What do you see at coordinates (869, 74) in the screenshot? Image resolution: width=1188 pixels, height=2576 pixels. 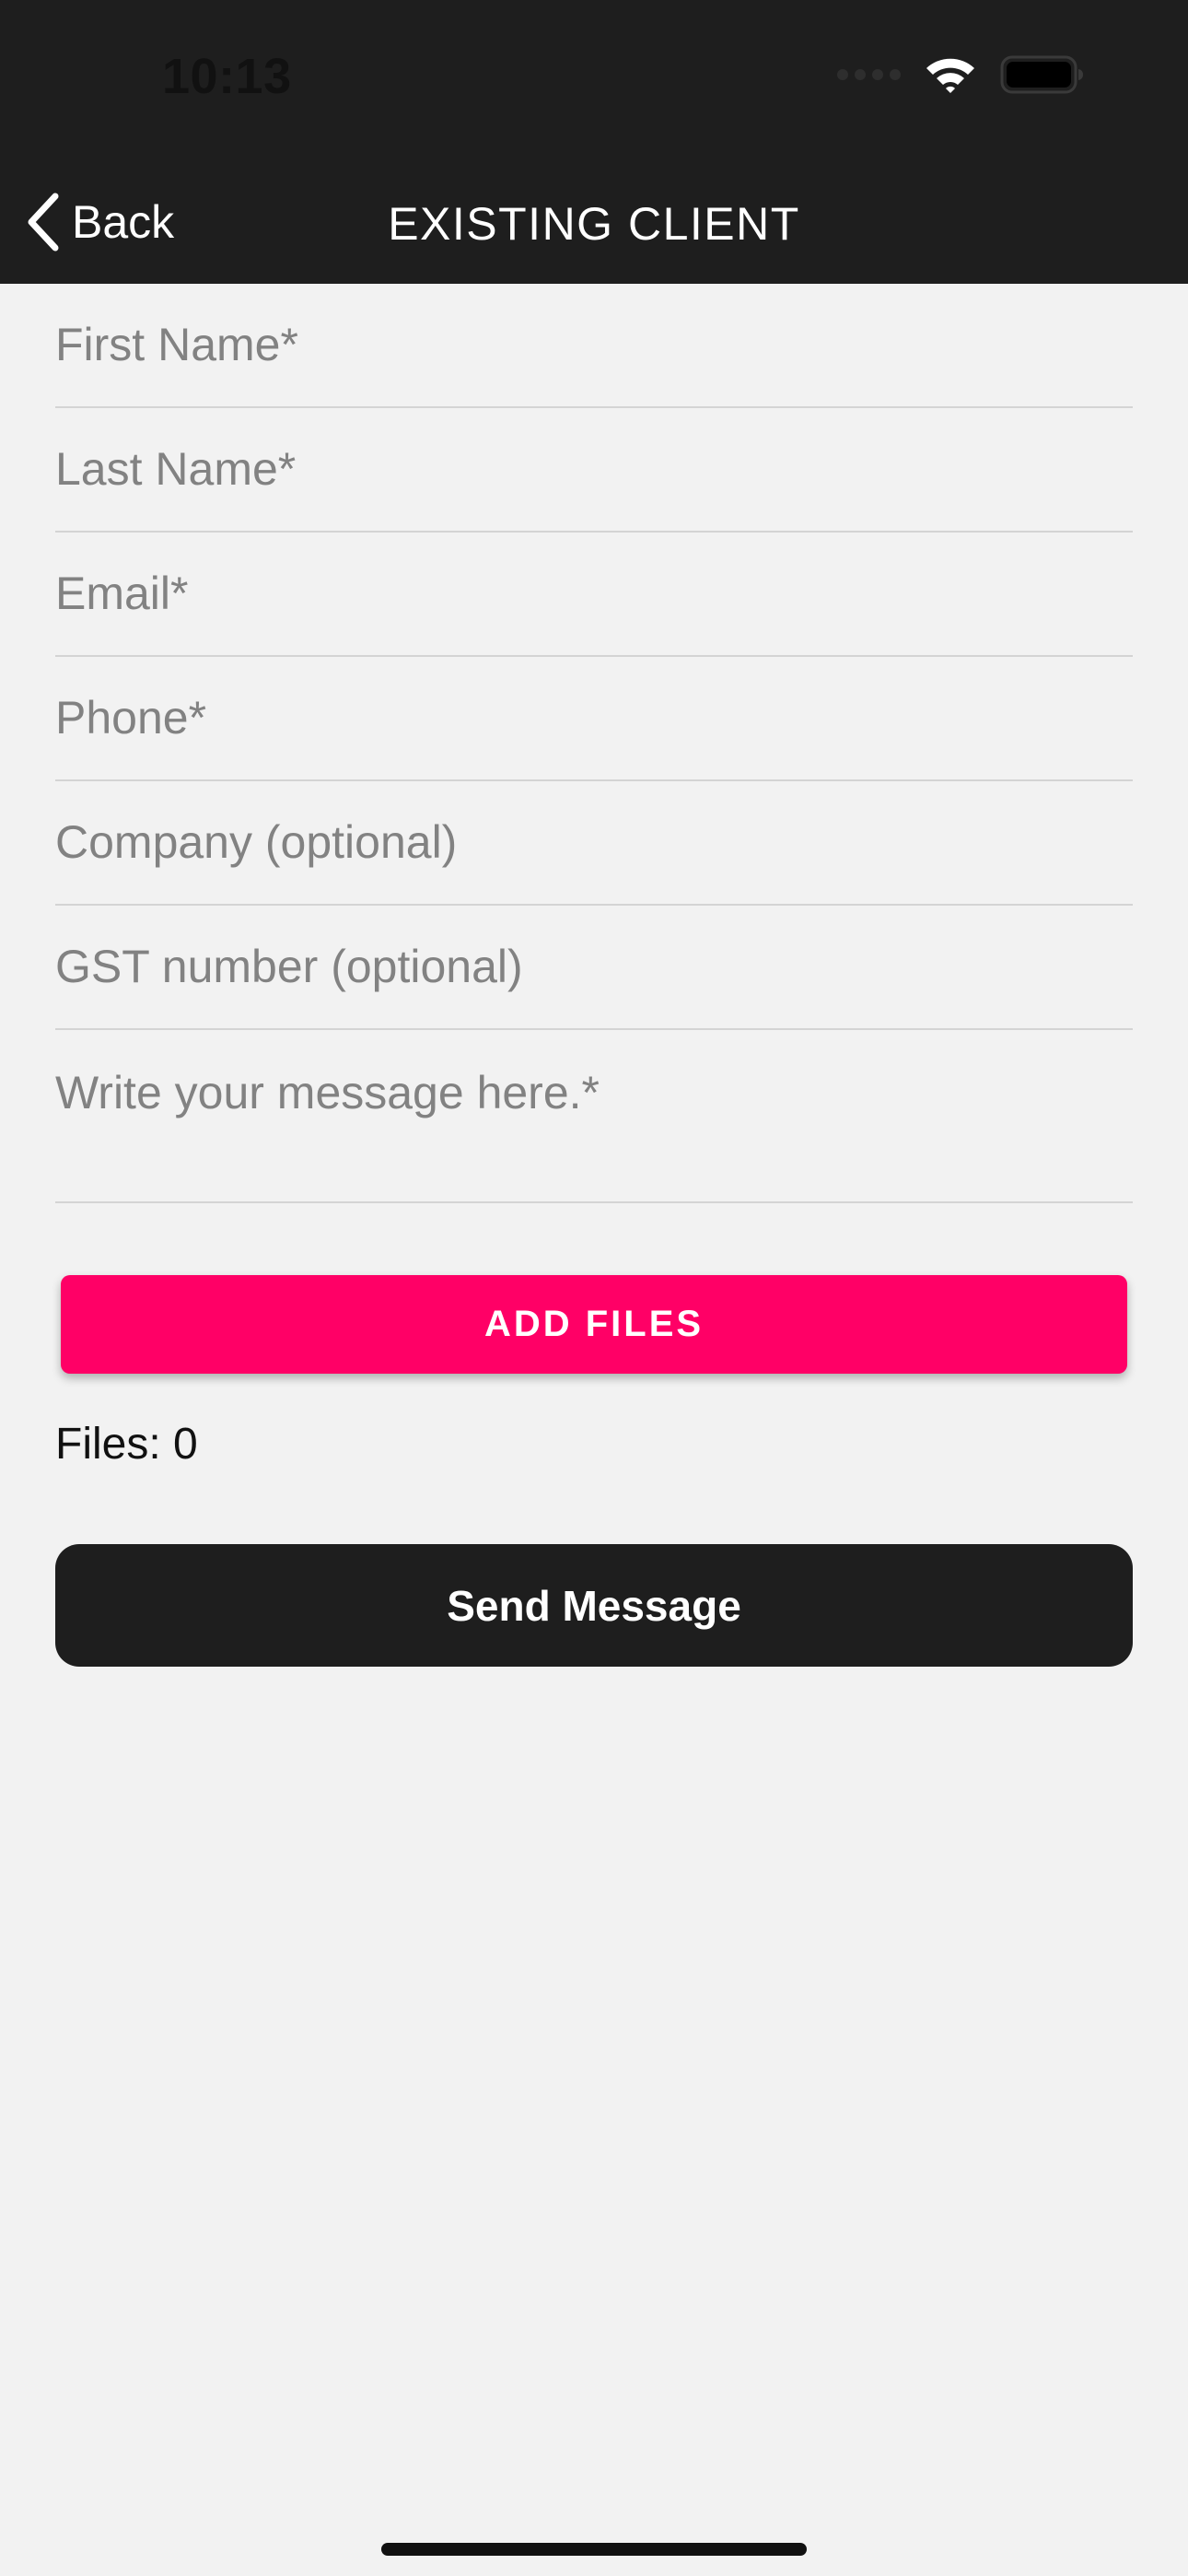 I see `cellular-signal-icon` at bounding box center [869, 74].